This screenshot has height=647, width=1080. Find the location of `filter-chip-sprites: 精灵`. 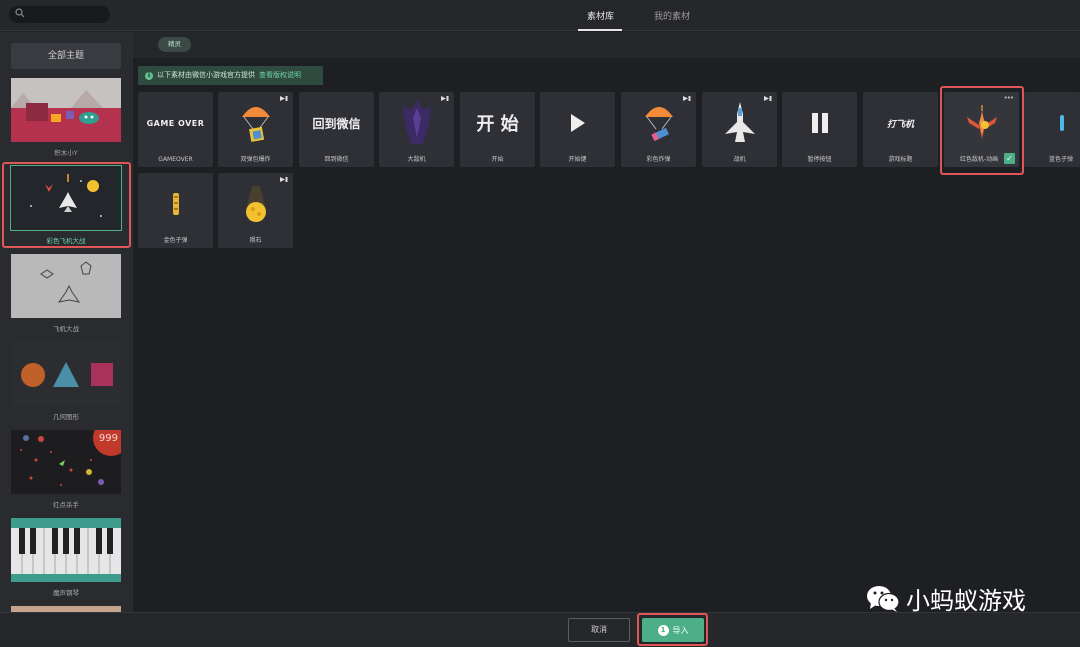

filter-chip-sprites: 精灵 is located at coordinates (174, 44).